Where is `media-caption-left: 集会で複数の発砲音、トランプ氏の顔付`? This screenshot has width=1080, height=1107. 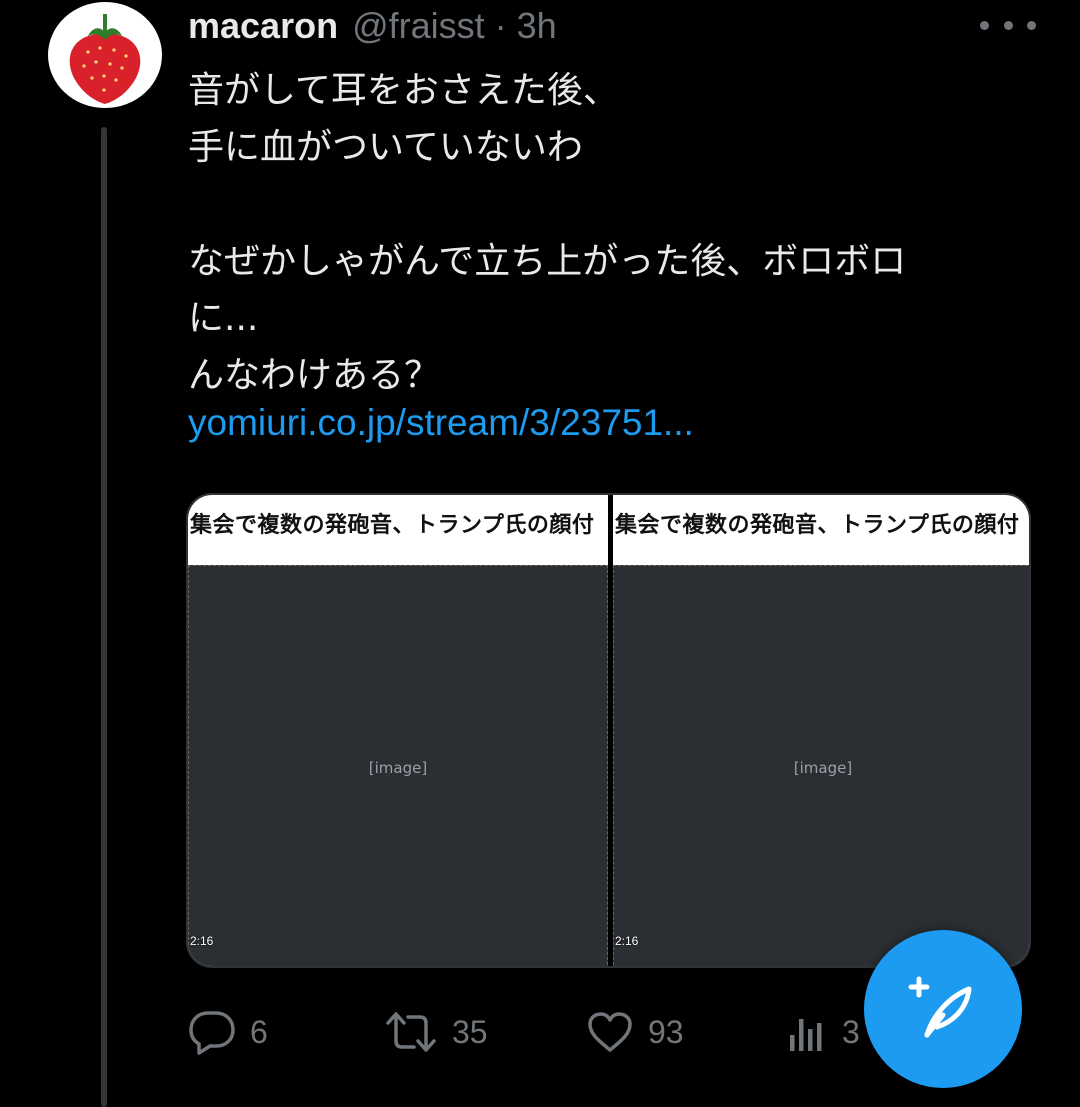 media-caption-left: 集会で複数の発砲音、トランプ氏の顔付 is located at coordinates (392, 525).